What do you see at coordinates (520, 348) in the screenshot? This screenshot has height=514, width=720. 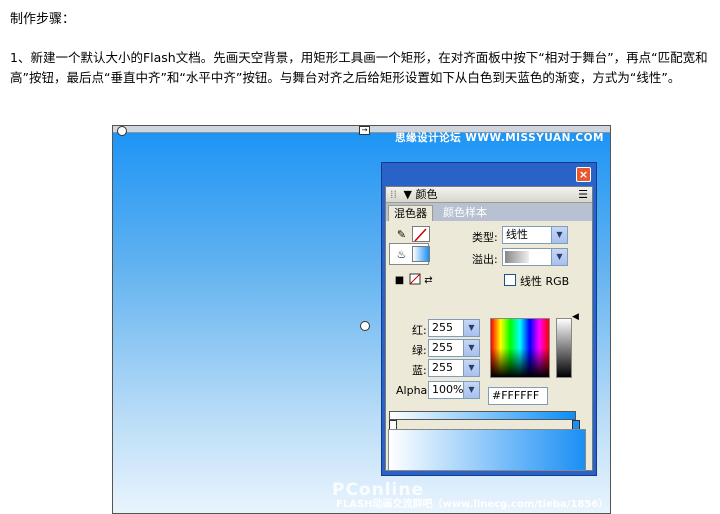 I see `color-spectrum` at bounding box center [520, 348].